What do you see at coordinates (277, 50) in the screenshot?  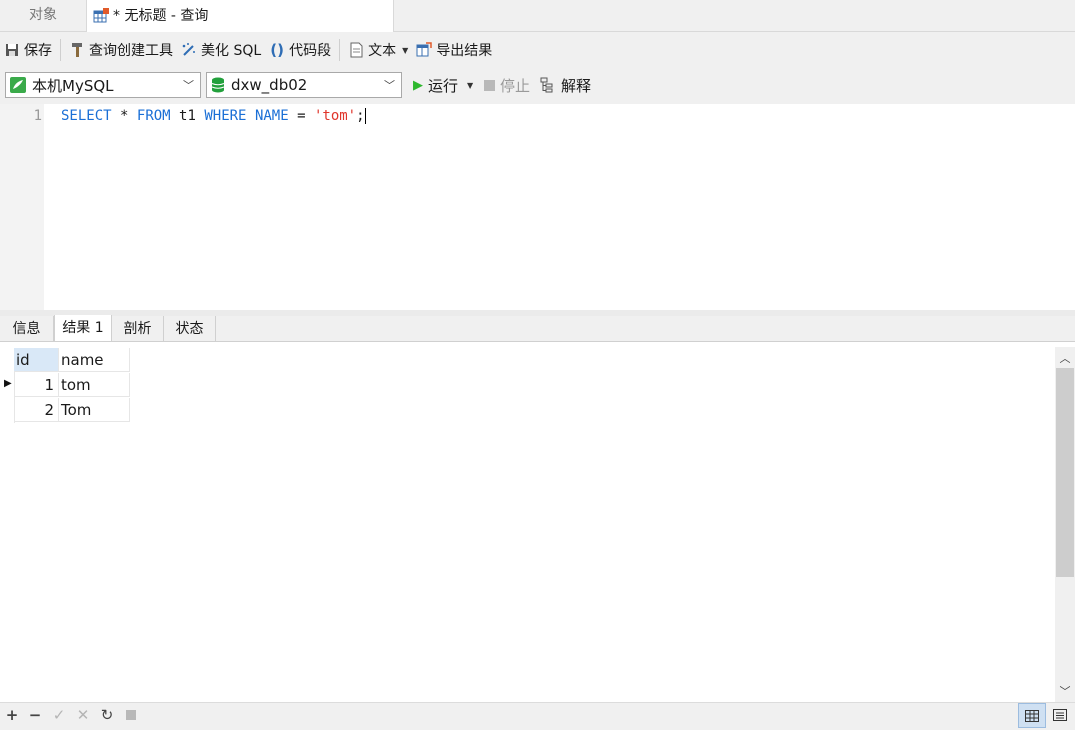 I see `parentheses-icon: ()` at bounding box center [277, 50].